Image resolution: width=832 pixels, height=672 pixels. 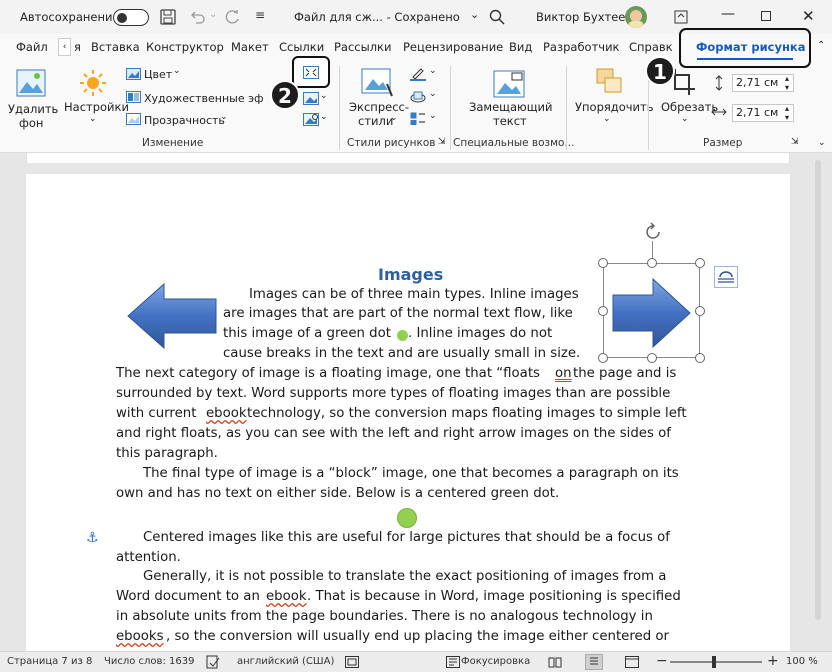 I want to click on express-styles-icon, so click(x=377, y=84).